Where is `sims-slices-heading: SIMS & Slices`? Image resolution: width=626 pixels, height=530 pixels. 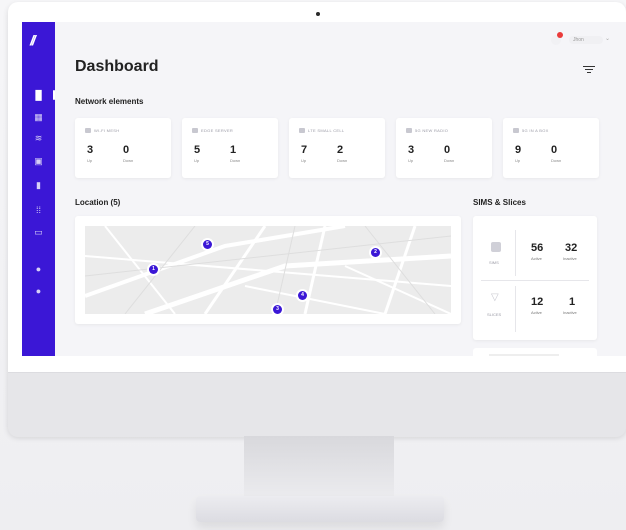 sims-slices-heading: SIMS & Slices is located at coordinates (499, 202).